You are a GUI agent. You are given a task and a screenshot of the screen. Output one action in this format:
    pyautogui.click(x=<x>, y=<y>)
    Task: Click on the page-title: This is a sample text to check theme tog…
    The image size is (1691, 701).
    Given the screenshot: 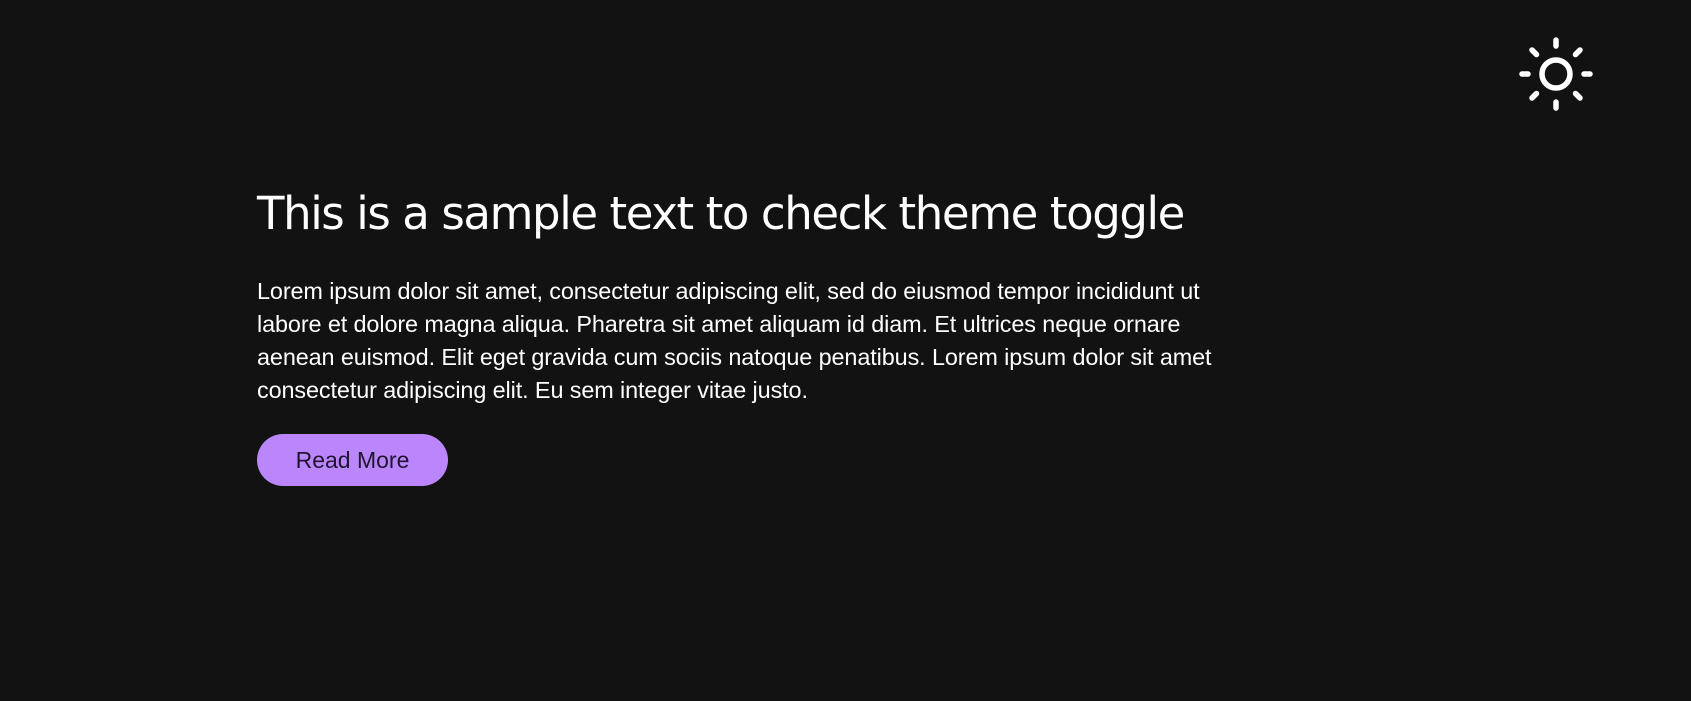 What is the action you would take?
    pyautogui.click(x=721, y=213)
    